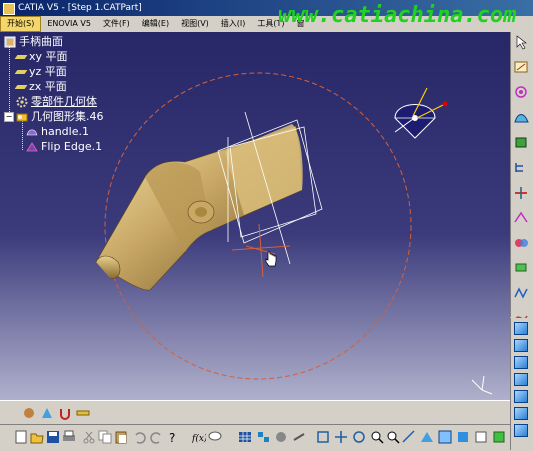 The width and height of the screenshot is (533, 451). I want to click on catalog-icon, so click(263, 437).